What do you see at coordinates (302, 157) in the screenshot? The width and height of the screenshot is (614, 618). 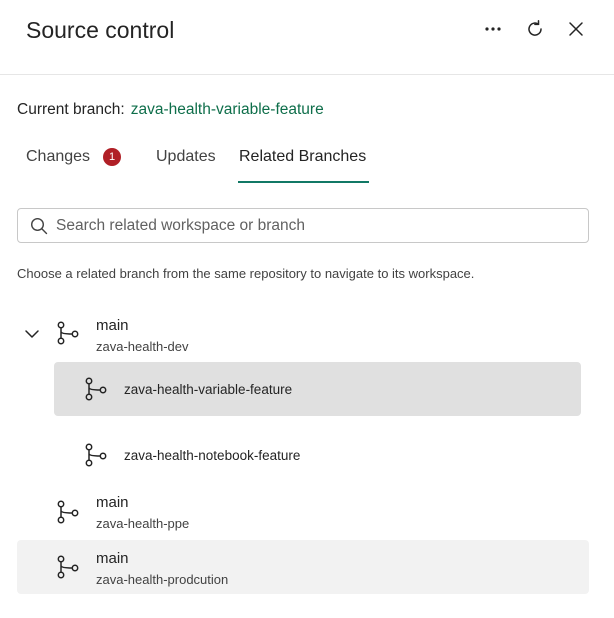 I see `tab-related-branches: Related Branches` at bounding box center [302, 157].